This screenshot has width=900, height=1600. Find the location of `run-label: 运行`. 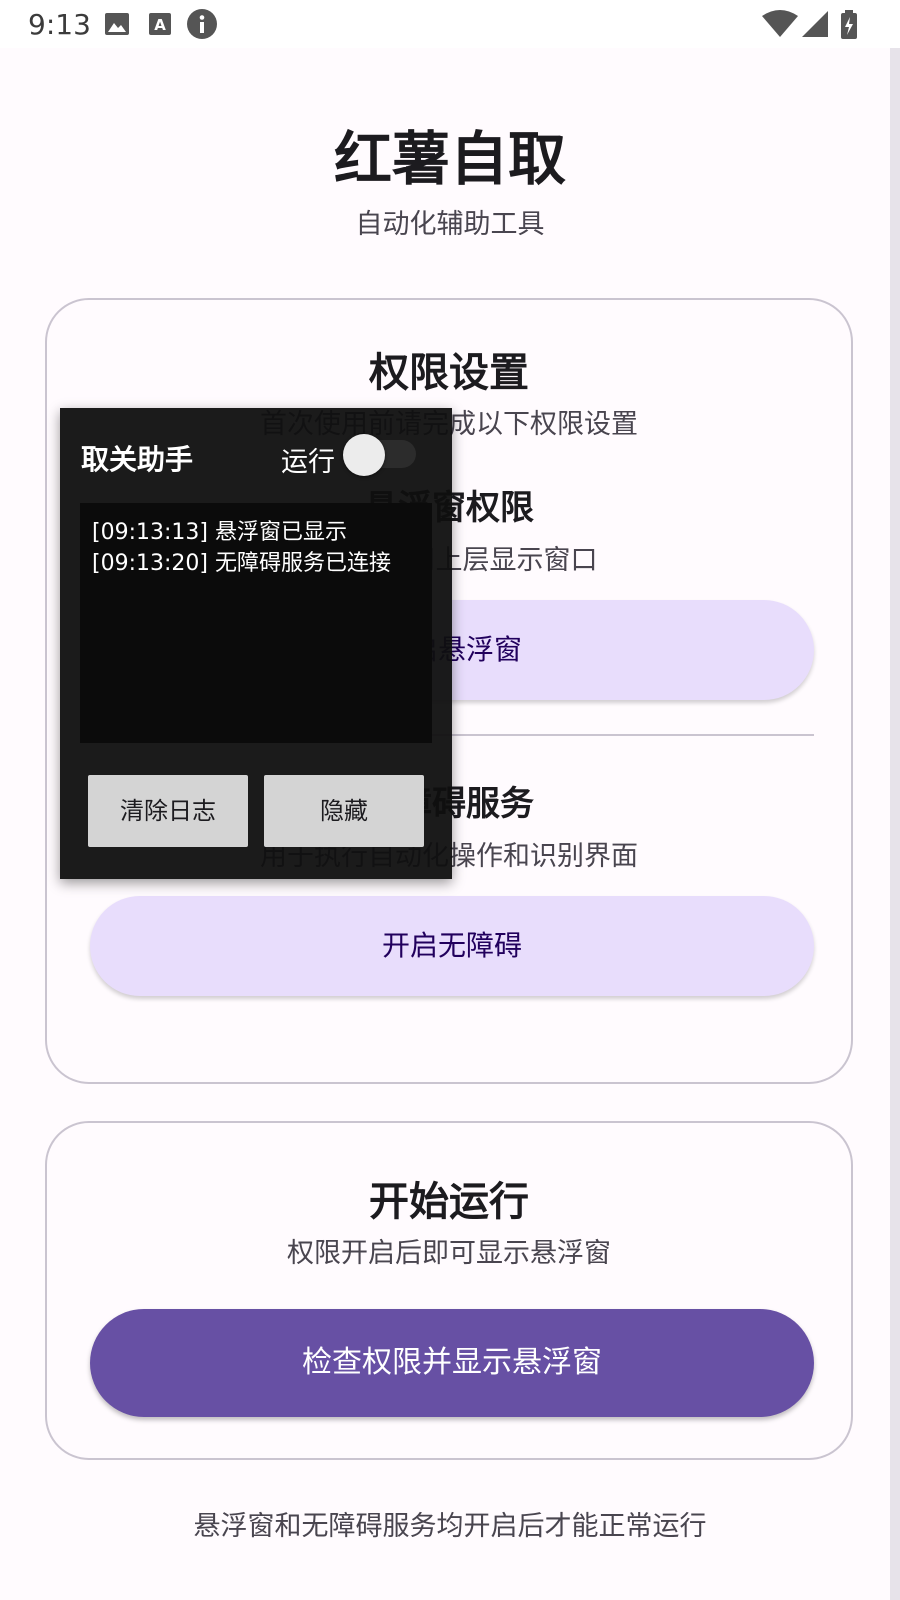

run-label: 运行 is located at coordinates (308, 462).